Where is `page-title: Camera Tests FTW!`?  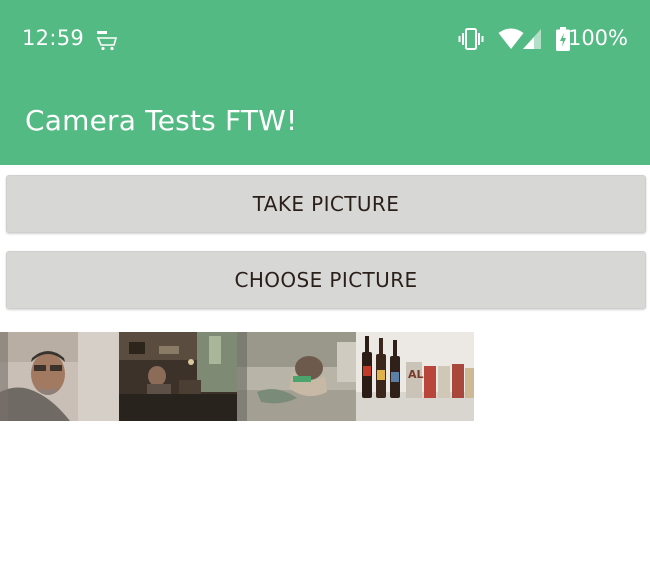 page-title: Camera Tests FTW! is located at coordinates (161, 120).